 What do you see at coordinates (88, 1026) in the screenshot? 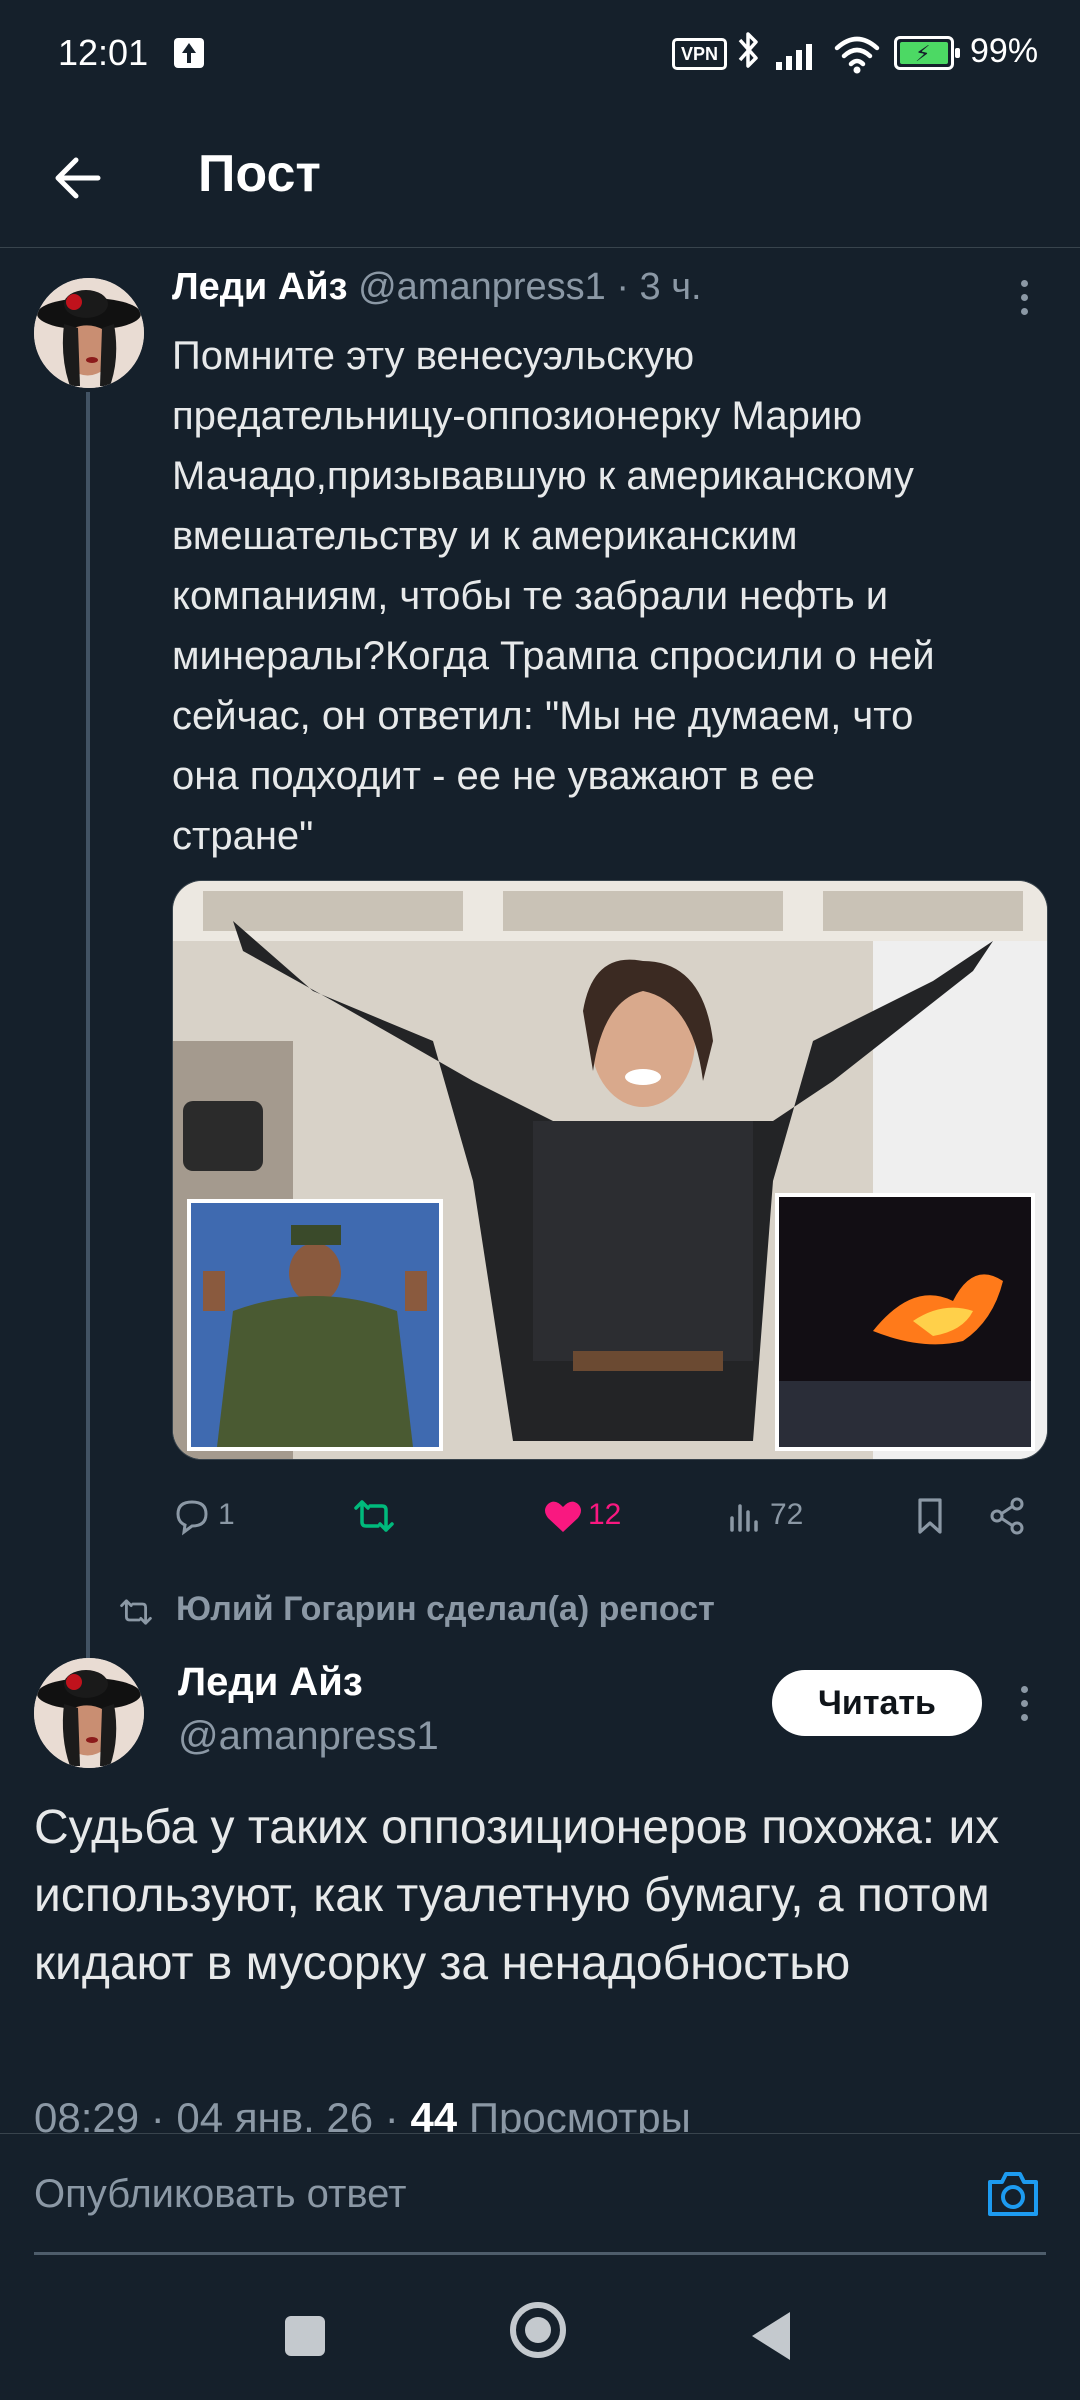
I see `thread-connector-line` at bounding box center [88, 1026].